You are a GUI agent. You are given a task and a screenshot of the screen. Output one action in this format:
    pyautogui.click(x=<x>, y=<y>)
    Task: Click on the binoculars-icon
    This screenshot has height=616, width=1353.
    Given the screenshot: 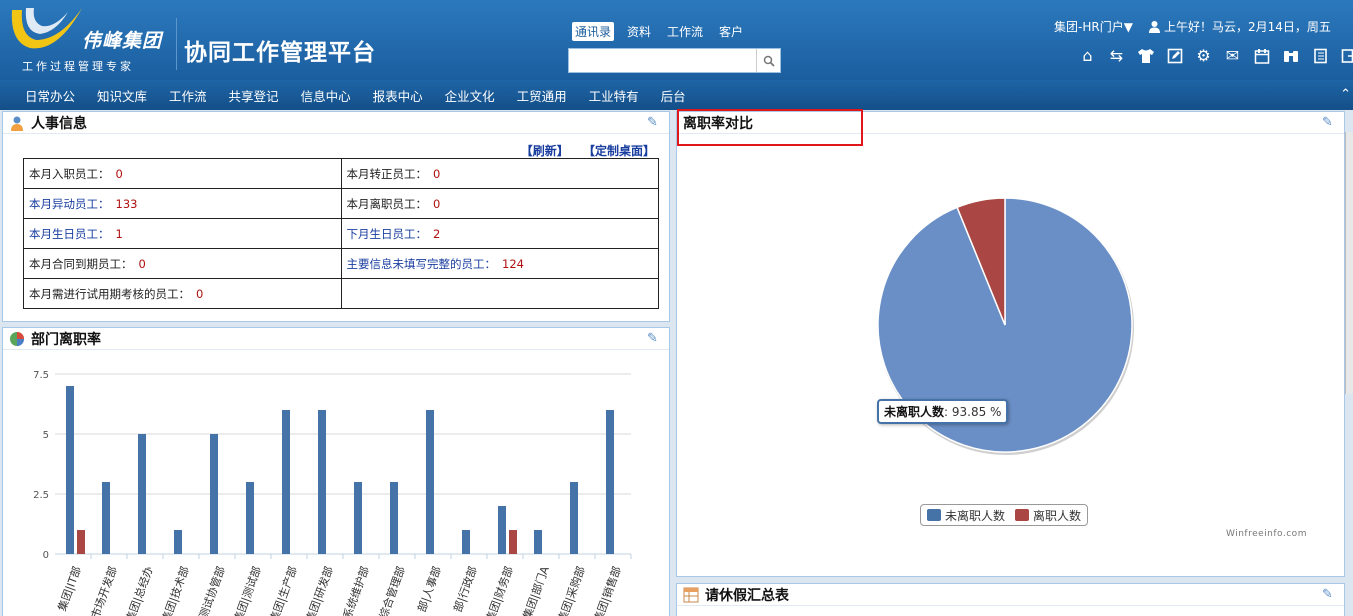 What is the action you would take?
    pyautogui.click(x=1290, y=55)
    